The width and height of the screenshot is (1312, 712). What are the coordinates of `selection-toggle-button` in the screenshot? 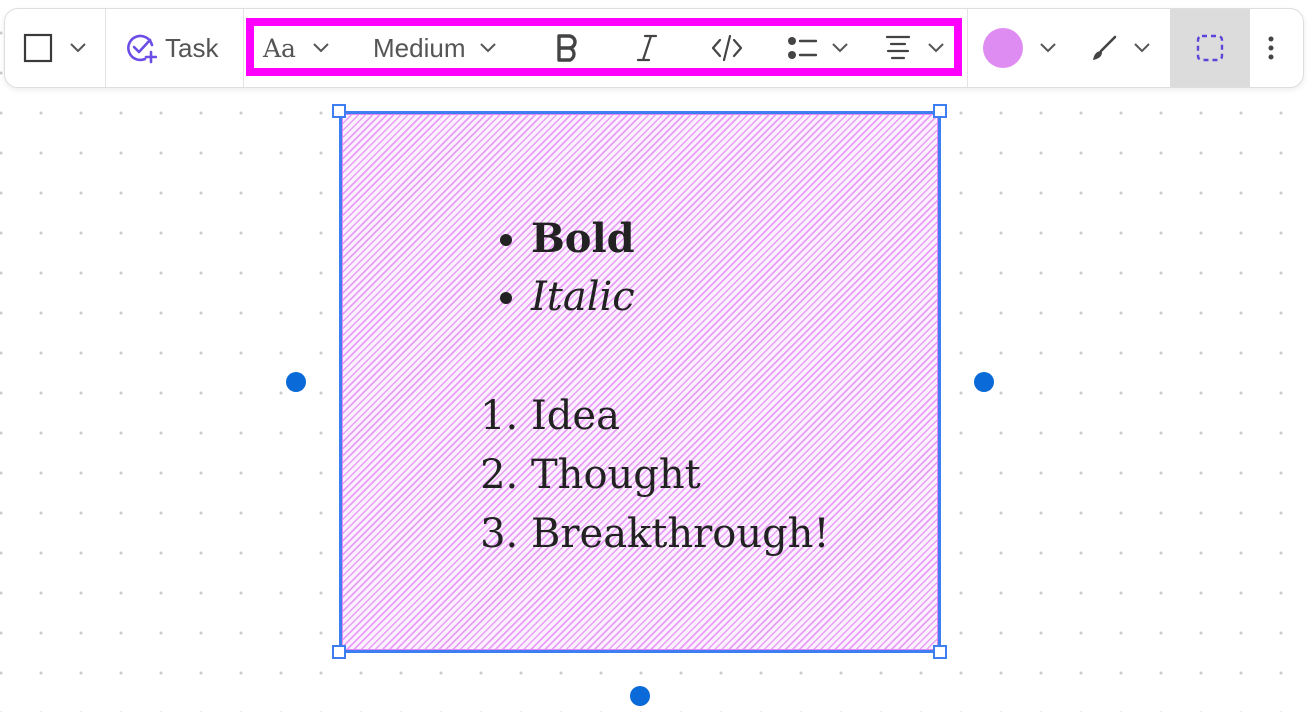 It's located at (1210, 48).